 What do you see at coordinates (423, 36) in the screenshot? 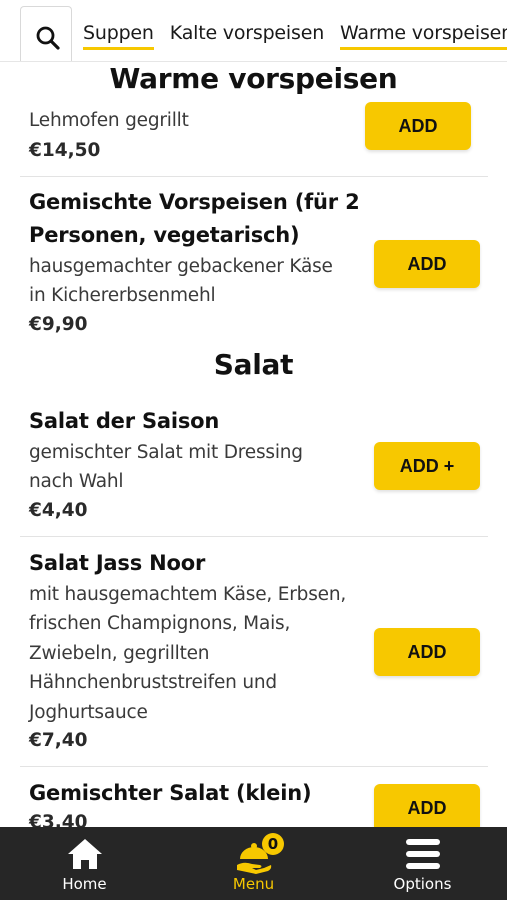
I see `tab-warme-vorspeisen: Warme vorspeisen` at bounding box center [423, 36].